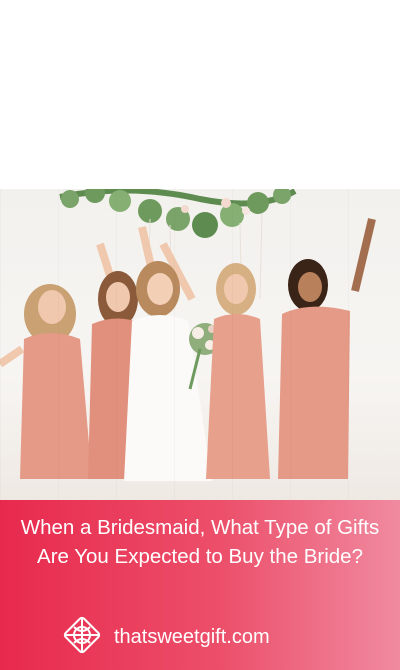  I want to click on brand-row: thatsweetgift.com, so click(165, 637).